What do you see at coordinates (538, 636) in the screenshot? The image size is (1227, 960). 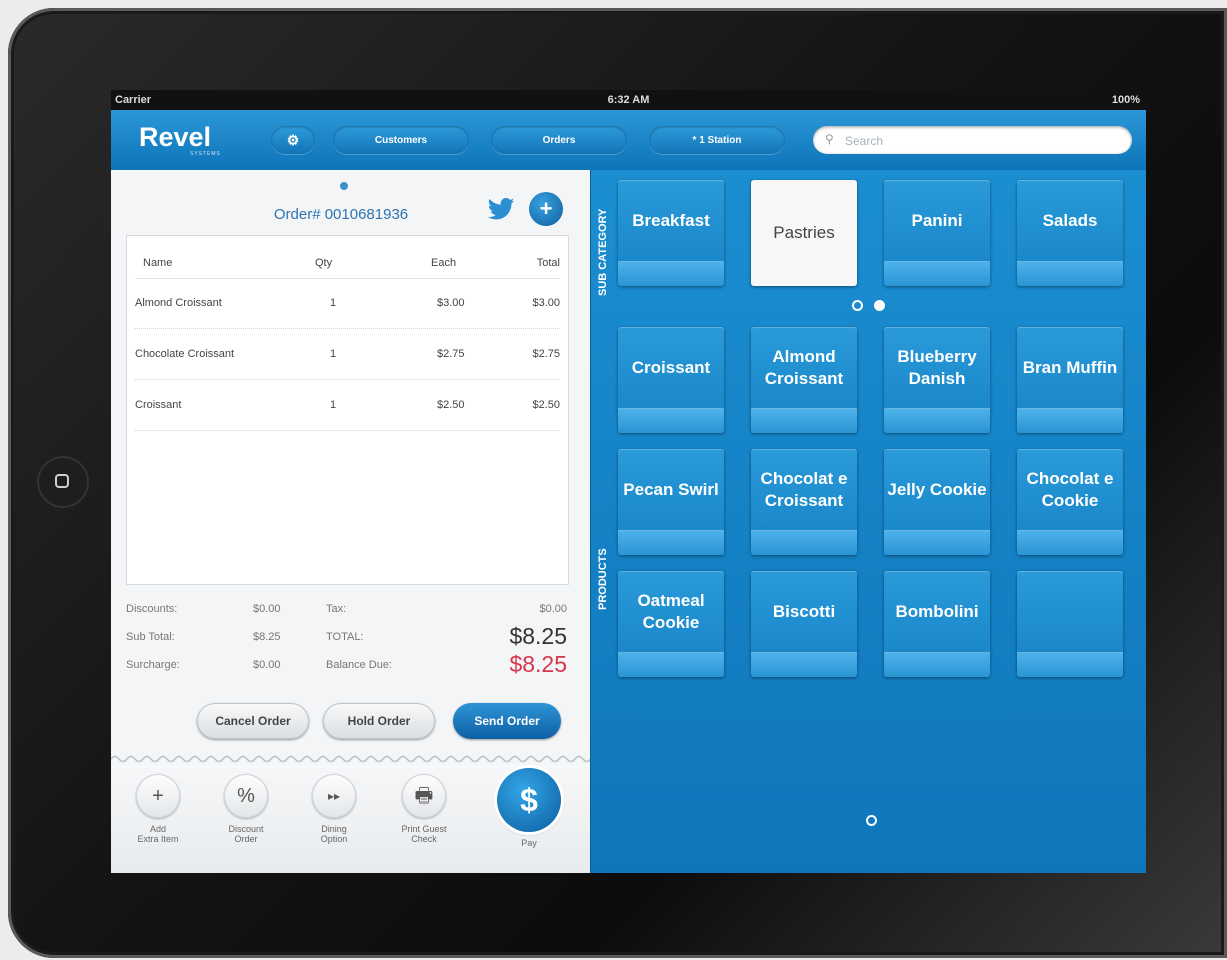 I see `total-value: $8.25` at bounding box center [538, 636].